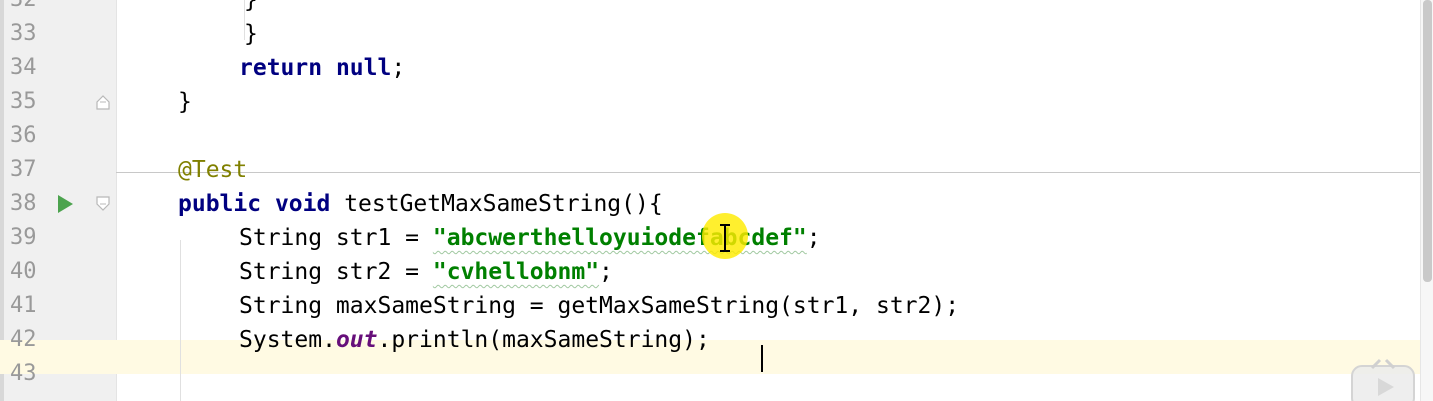 The height and width of the screenshot is (401, 1433). Describe the element at coordinates (23, 204) in the screenshot. I see `line-number: 38` at that location.